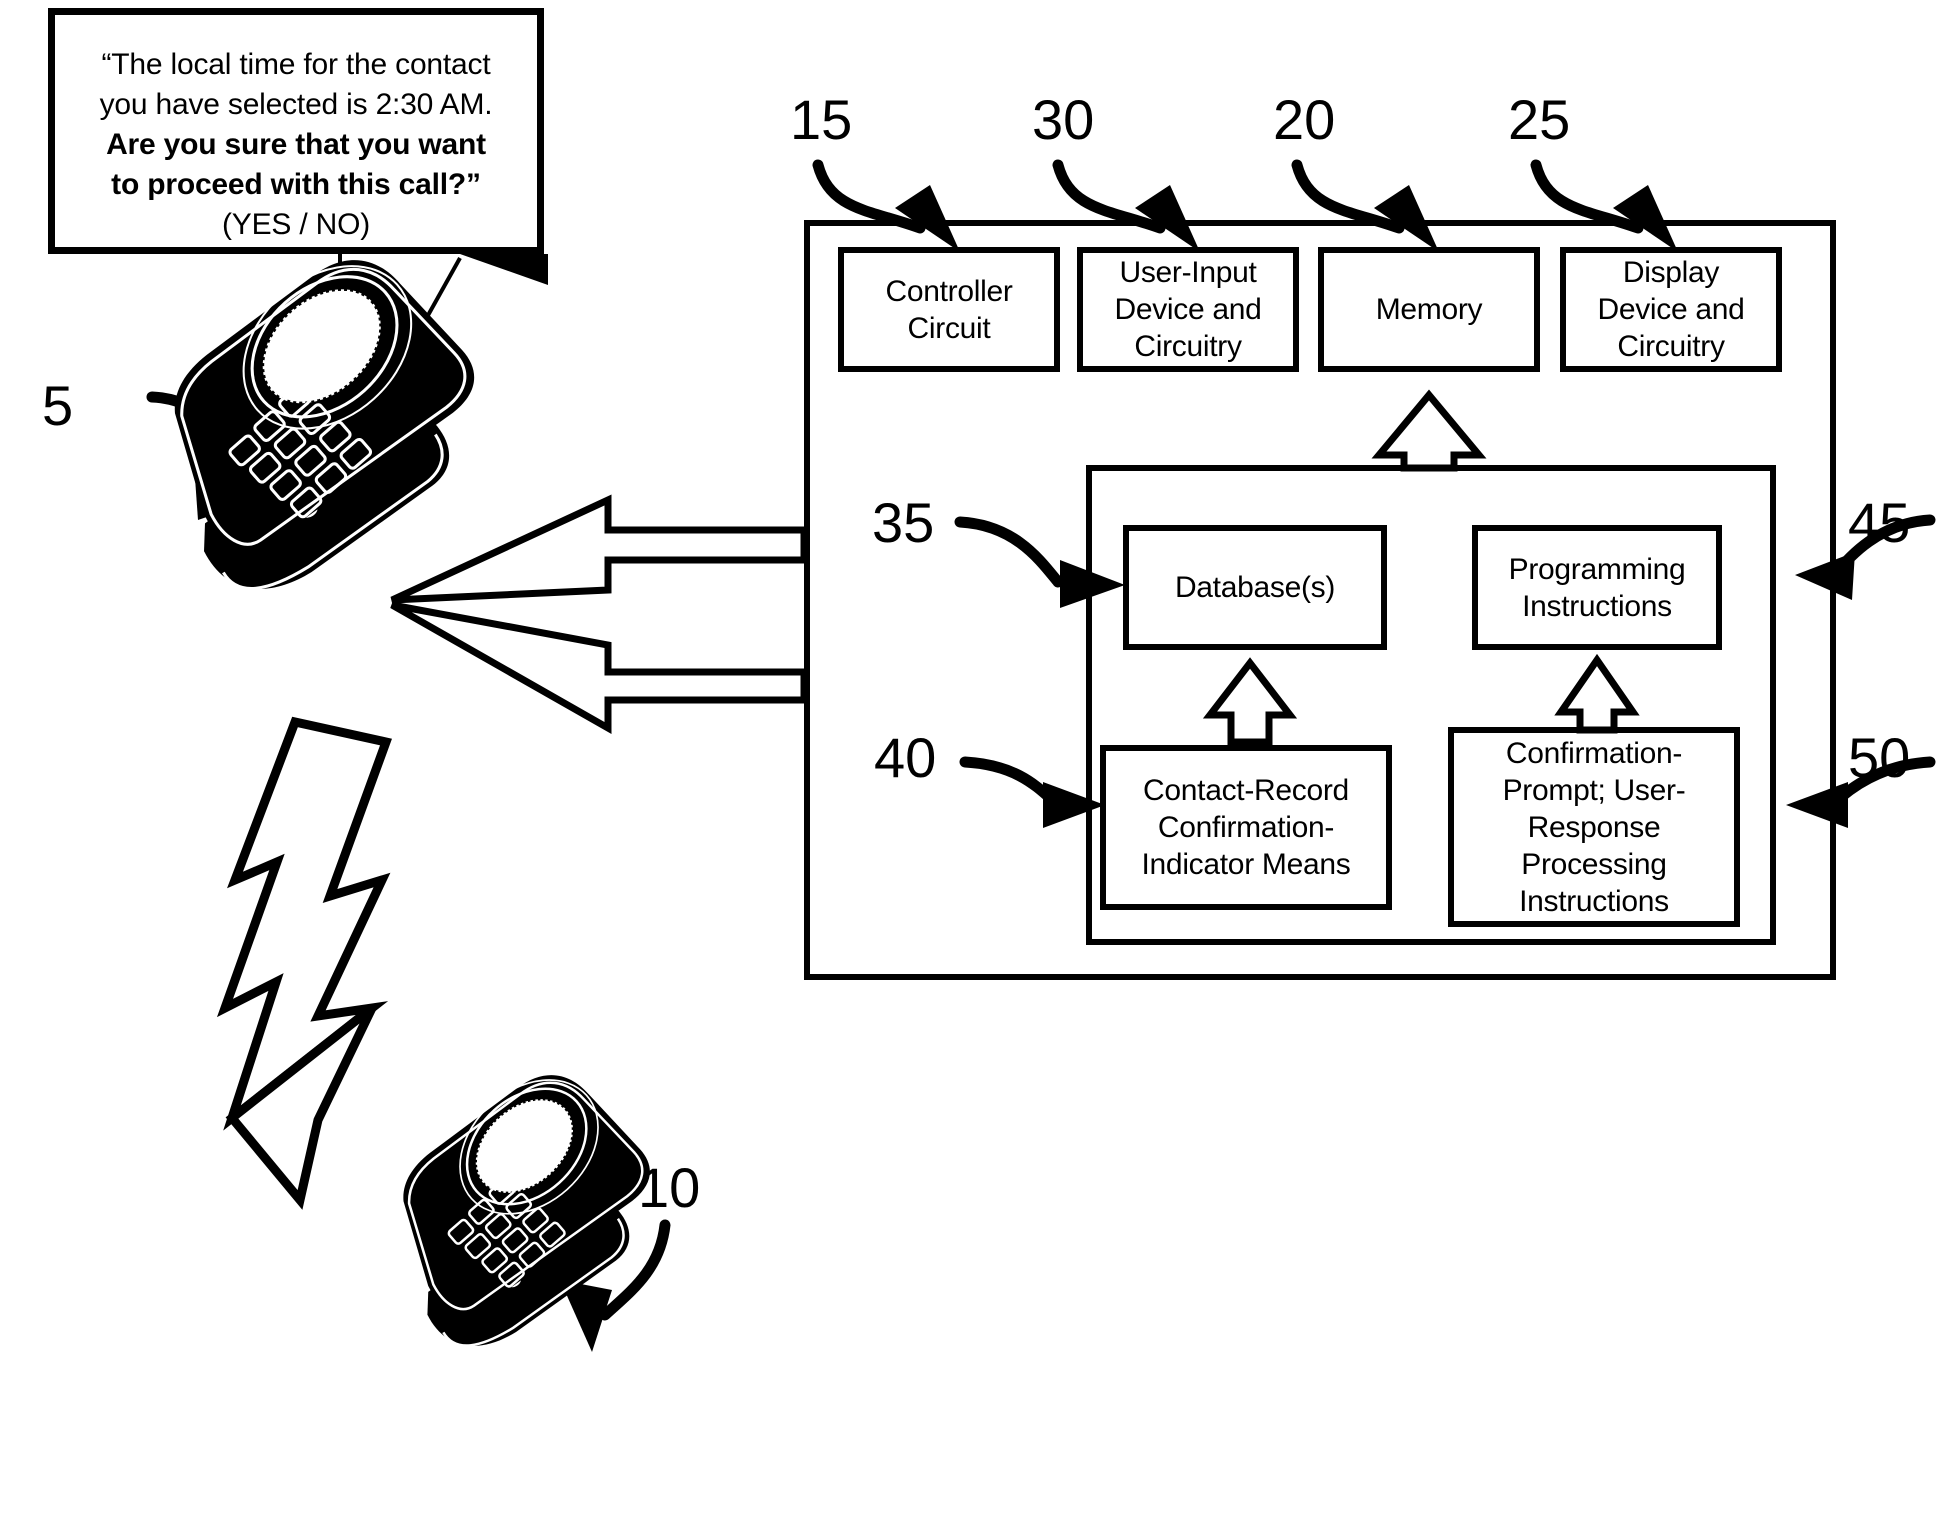 The width and height of the screenshot is (1955, 1533). Describe the element at coordinates (821, 119) in the screenshot. I see `ref-numeral-15: 15` at that location.